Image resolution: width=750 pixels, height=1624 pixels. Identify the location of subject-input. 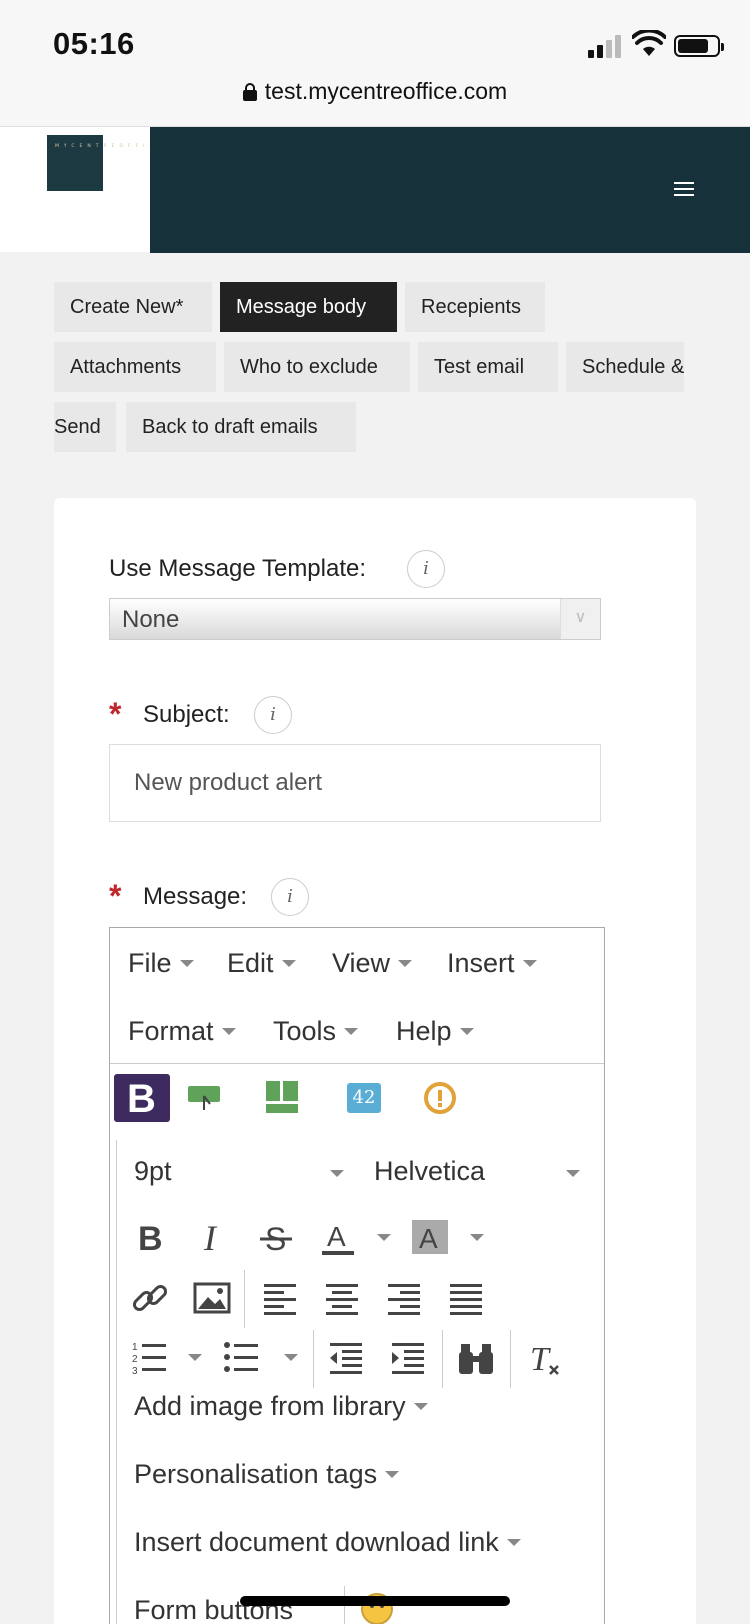
(355, 783).